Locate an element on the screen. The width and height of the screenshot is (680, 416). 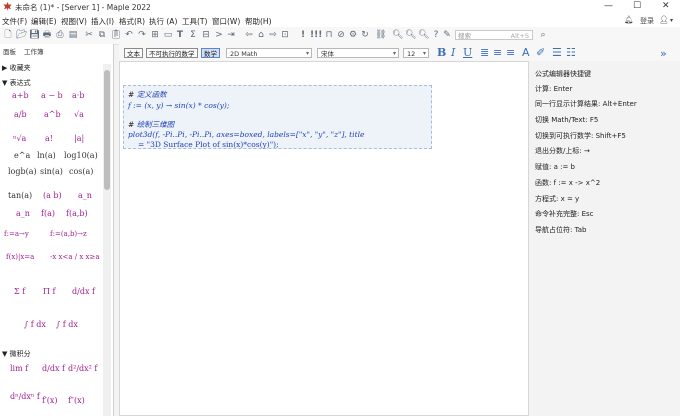
palette-symbol: a^b is located at coordinates (52, 114).